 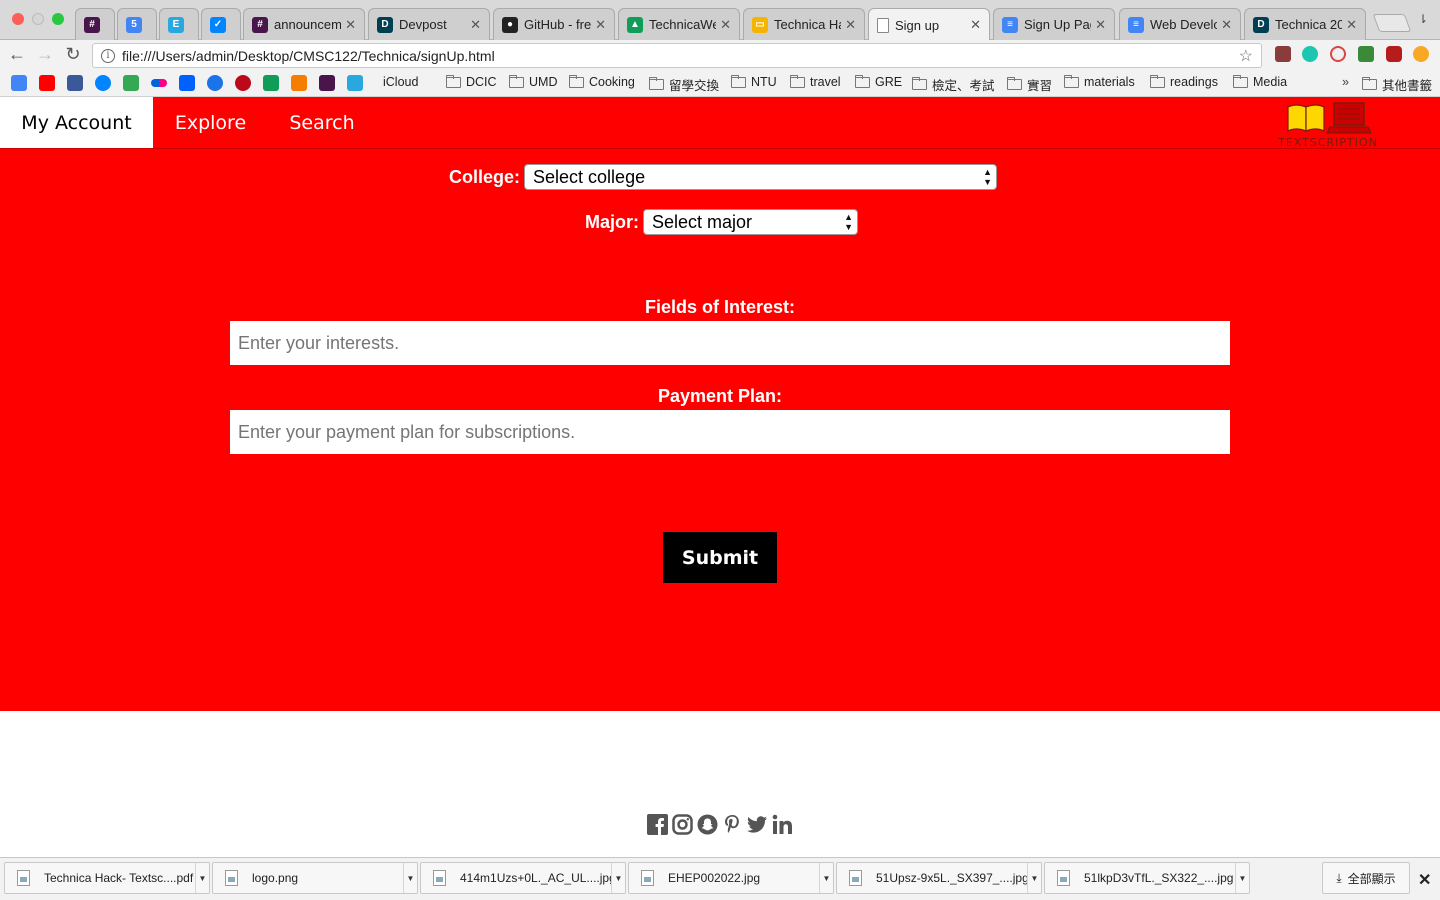 I want to click on messenger-icon, so click(x=103, y=83).